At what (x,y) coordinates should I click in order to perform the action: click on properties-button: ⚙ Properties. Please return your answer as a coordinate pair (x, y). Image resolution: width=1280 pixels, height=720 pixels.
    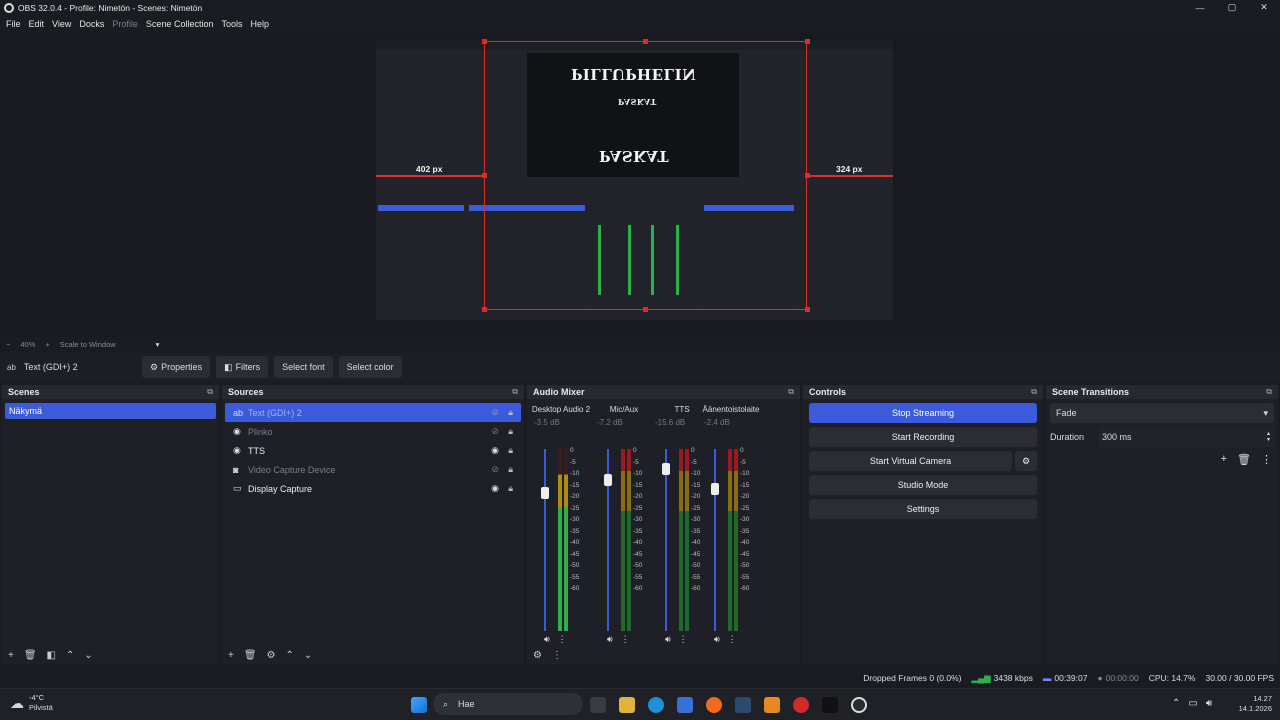
    Looking at the image, I should click on (176, 367).